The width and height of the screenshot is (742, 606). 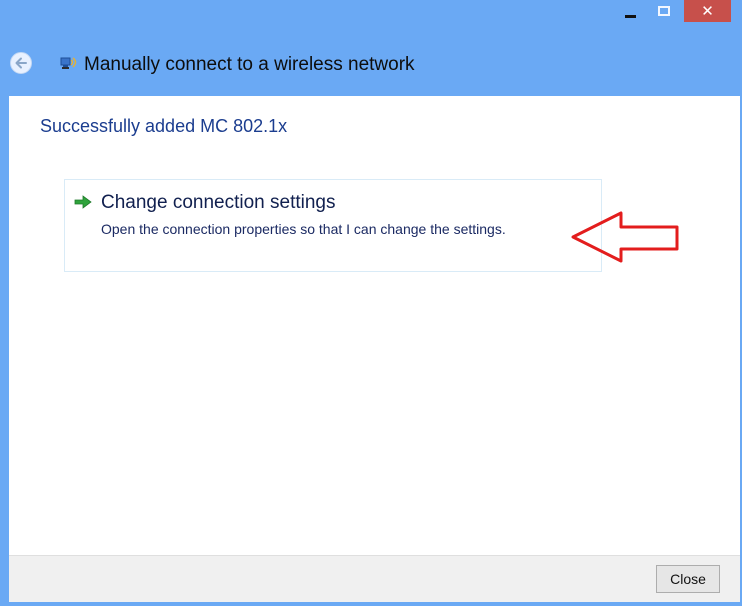 I want to click on link-title: Change connection settings, so click(x=218, y=202).